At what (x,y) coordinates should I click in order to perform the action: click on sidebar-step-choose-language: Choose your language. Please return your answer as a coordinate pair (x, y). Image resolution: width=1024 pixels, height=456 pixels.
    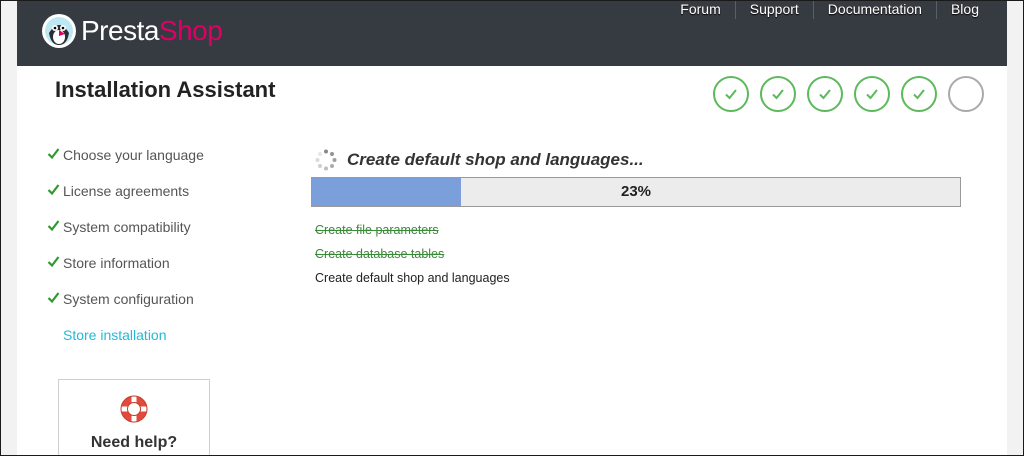
    Looking at the image, I should click on (157, 155).